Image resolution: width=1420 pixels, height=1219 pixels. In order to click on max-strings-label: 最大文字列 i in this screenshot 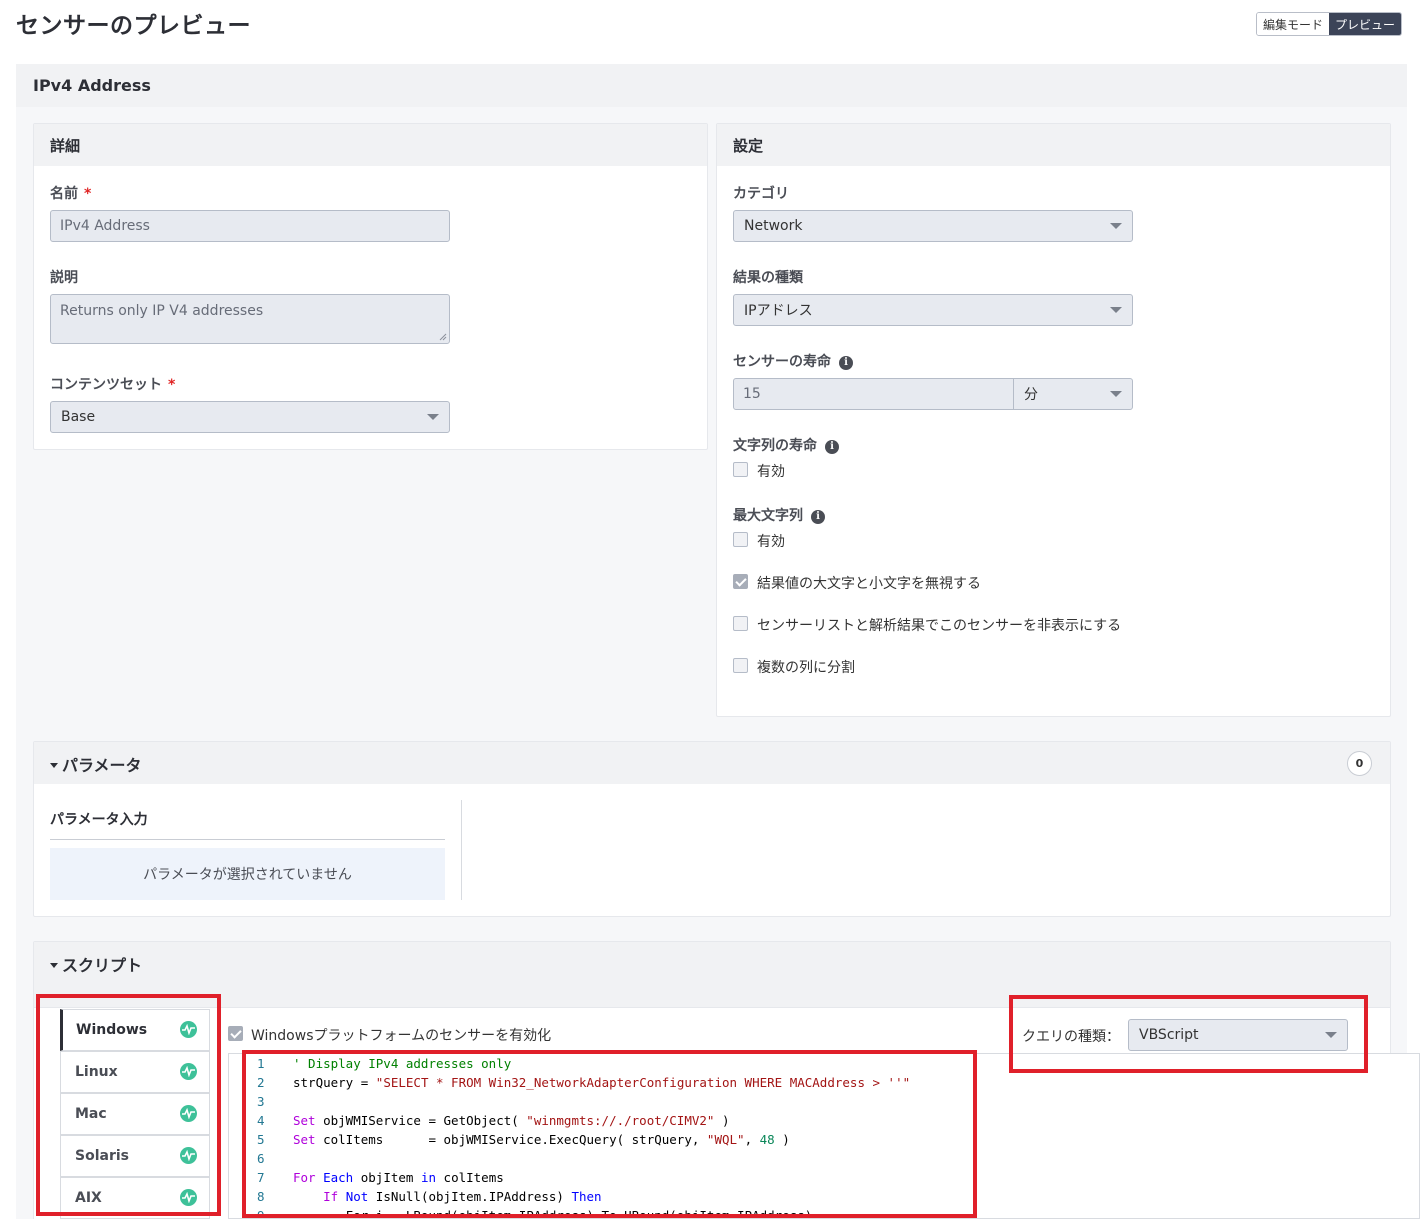, I will do `click(779, 515)`.